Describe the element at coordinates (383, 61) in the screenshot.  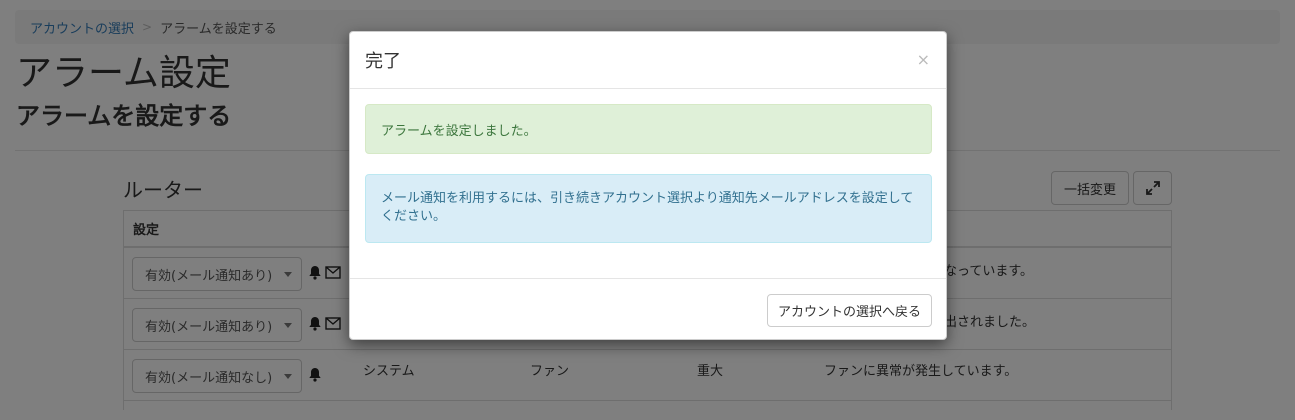
I see `modal-title: 完了` at that location.